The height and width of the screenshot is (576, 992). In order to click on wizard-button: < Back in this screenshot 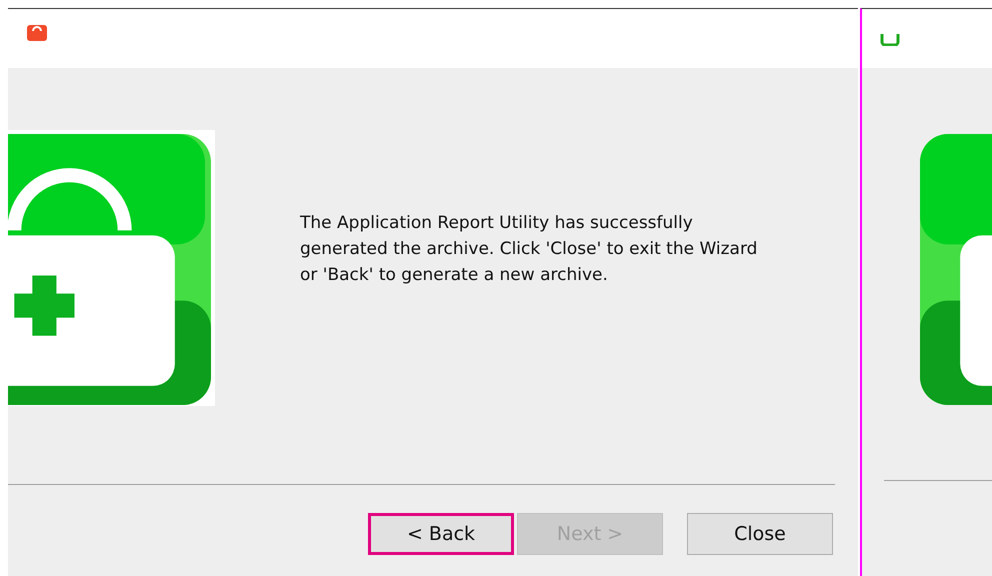, I will do `click(441, 534)`.